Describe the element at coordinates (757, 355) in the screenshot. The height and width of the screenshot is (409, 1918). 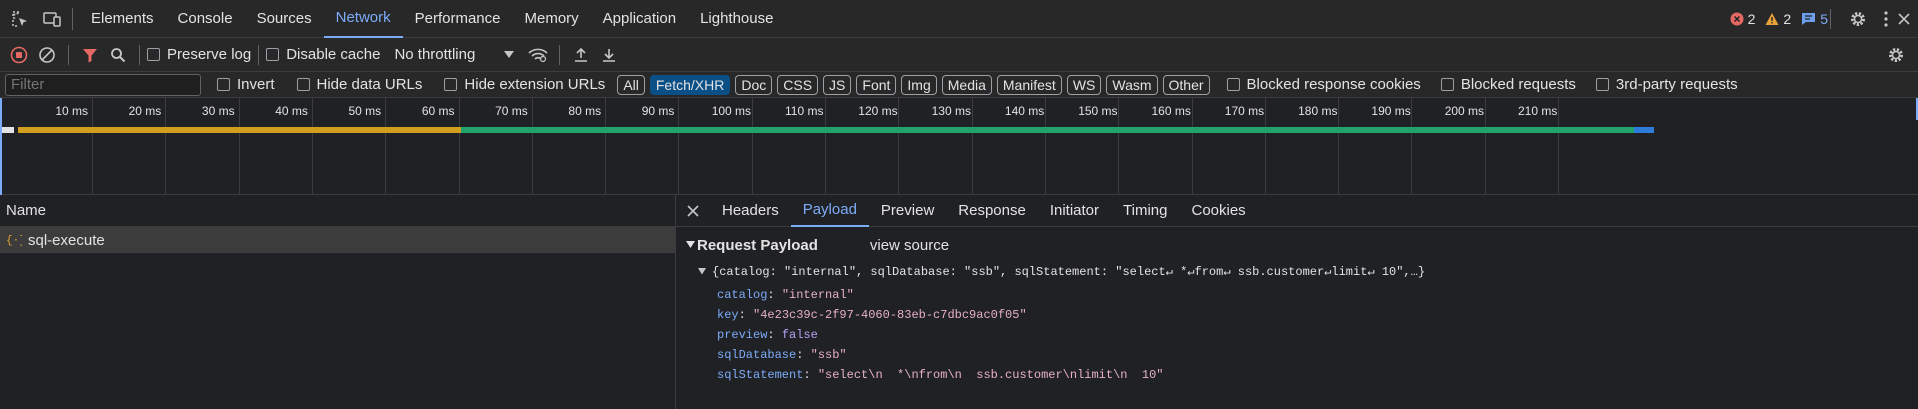
I see `payload-key: sqlDatabase` at that location.